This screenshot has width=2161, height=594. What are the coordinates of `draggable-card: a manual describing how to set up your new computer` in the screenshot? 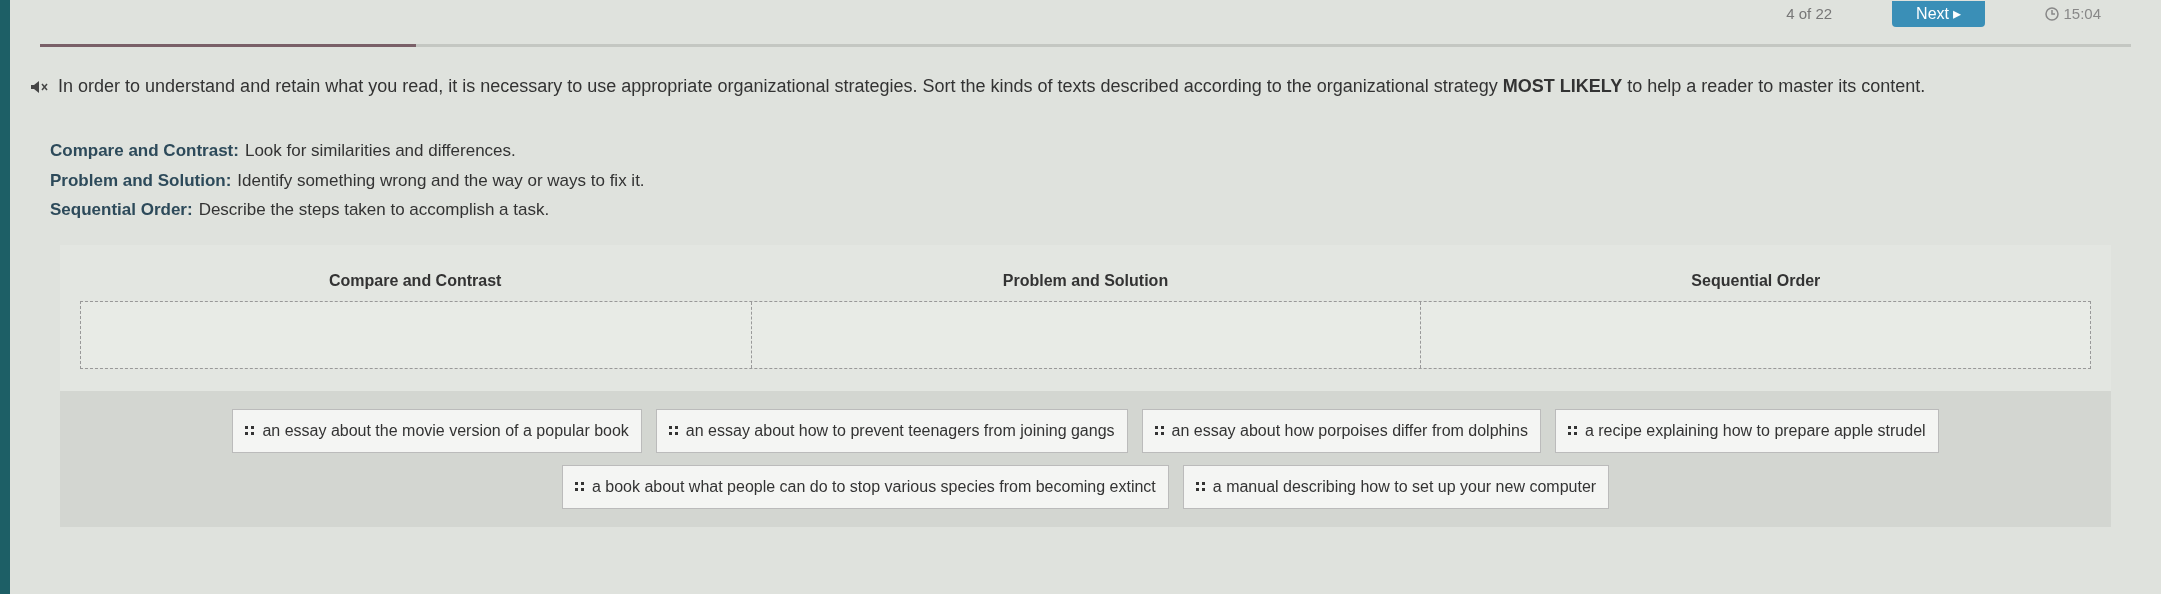 It's located at (1396, 486).